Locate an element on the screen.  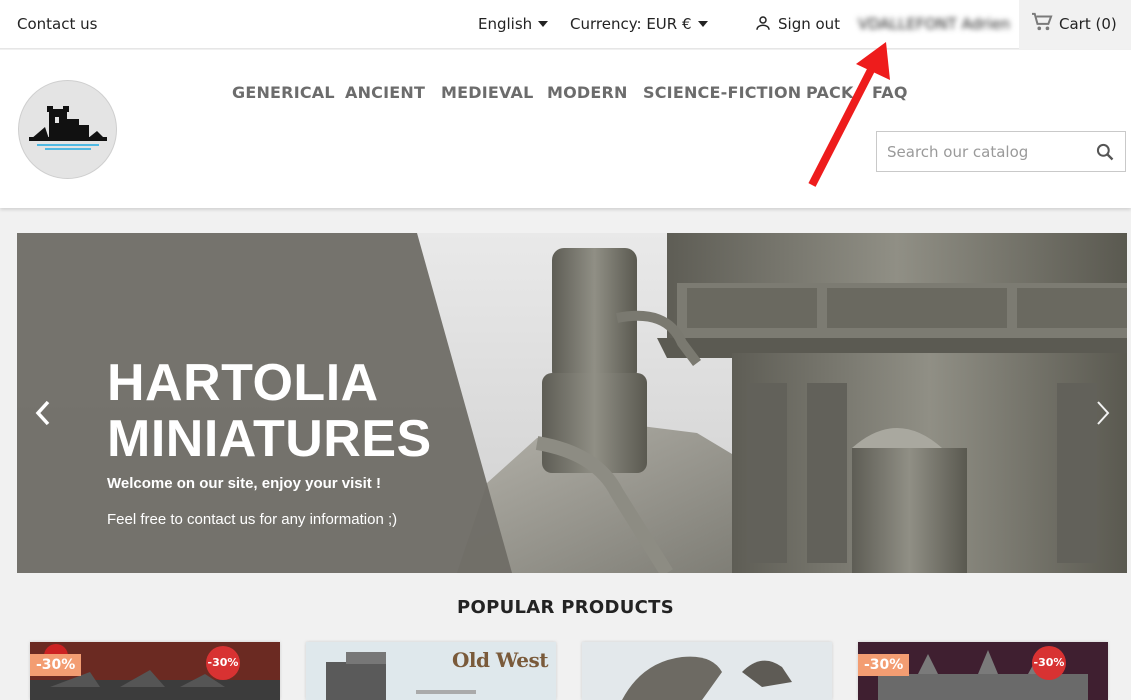
language-value: English is located at coordinates (505, 24).